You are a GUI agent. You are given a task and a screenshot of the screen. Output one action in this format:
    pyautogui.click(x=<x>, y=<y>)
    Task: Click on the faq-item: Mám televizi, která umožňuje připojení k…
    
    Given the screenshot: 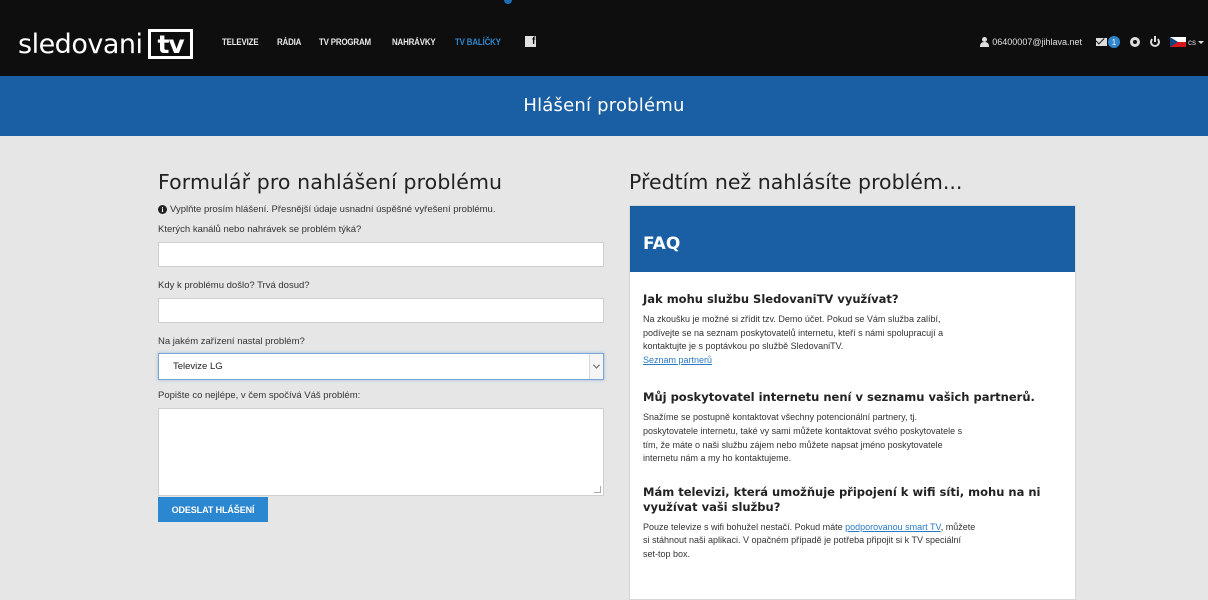 What is the action you would take?
    pyautogui.click(x=852, y=523)
    